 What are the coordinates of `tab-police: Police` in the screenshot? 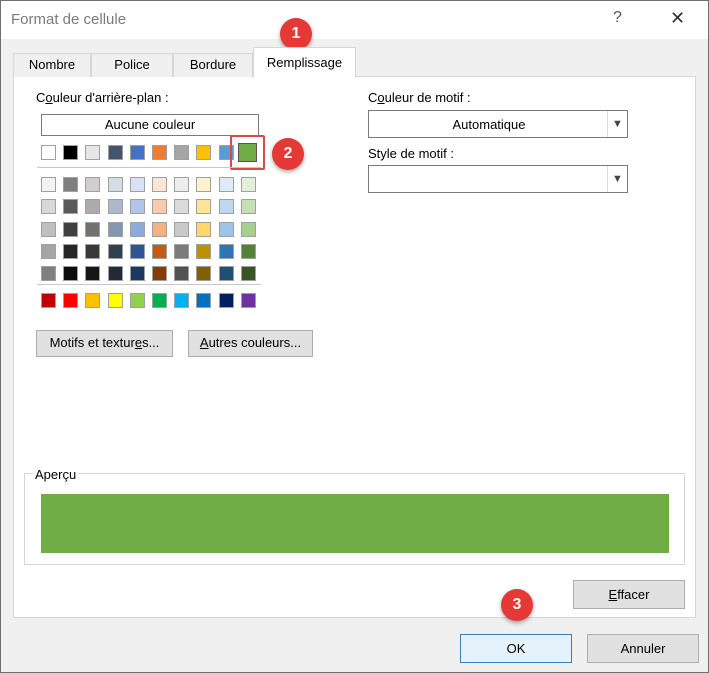 It's located at (132, 65).